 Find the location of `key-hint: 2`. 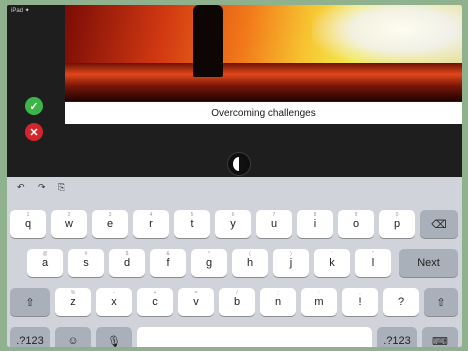

key-hint: 2 is located at coordinates (69, 215).